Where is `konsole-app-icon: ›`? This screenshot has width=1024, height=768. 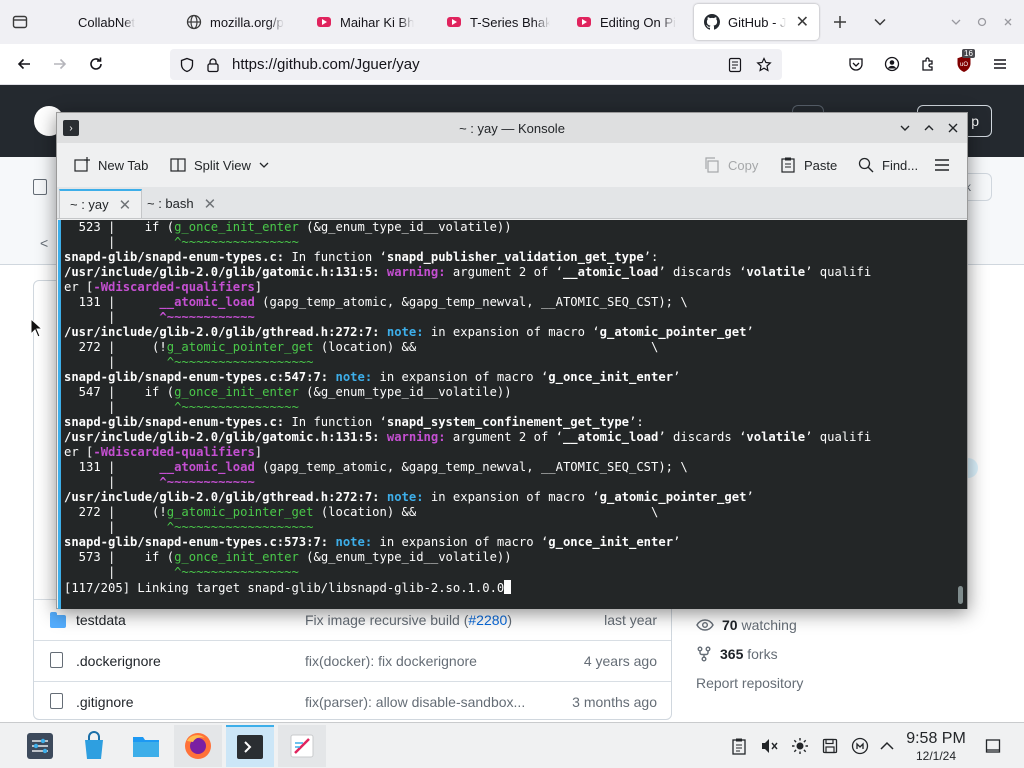
konsole-app-icon: › is located at coordinates (71, 128).